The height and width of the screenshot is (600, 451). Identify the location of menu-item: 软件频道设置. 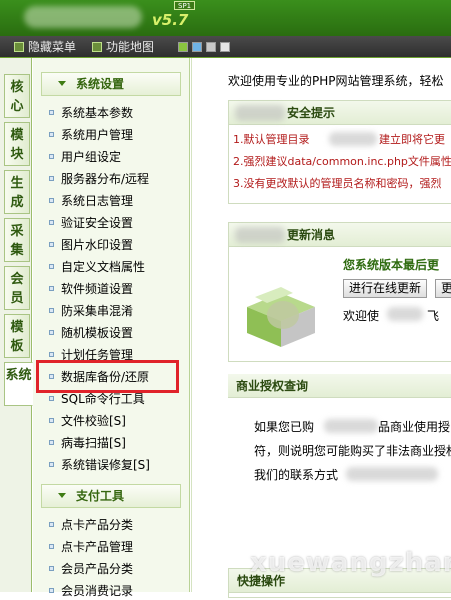
(91, 289).